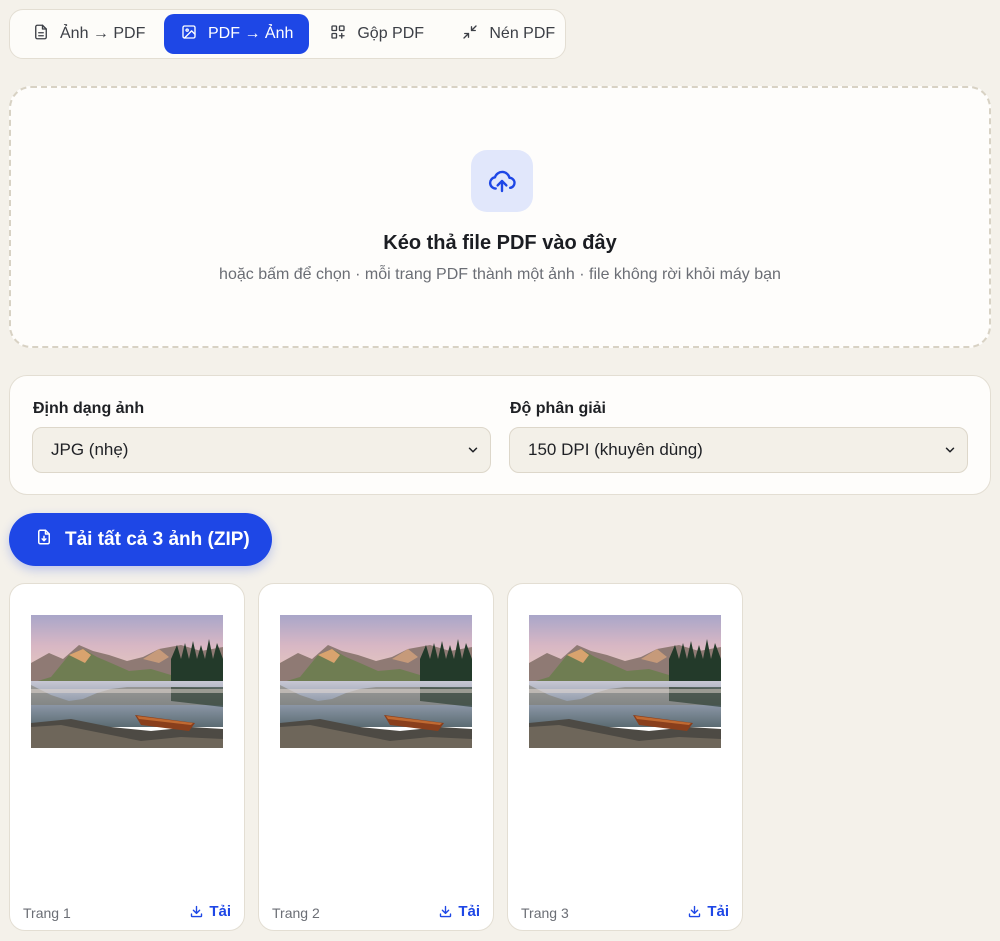 The image size is (1000, 941). What do you see at coordinates (625, 757) in the screenshot?
I see `page-card: Trang 3 Tải` at bounding box center [625, 757].